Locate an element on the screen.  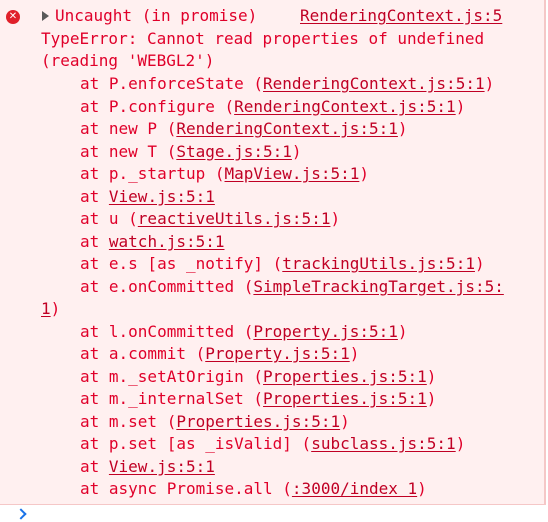
stack-frame-text: at async Promise.all ( is located at coordinates (186, 488).